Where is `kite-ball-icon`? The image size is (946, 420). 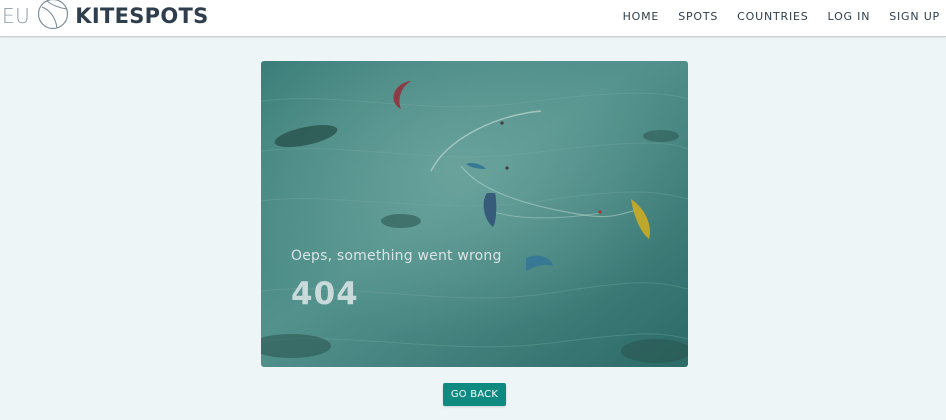 kite-ball-icon is located at coordinates (53, 15).